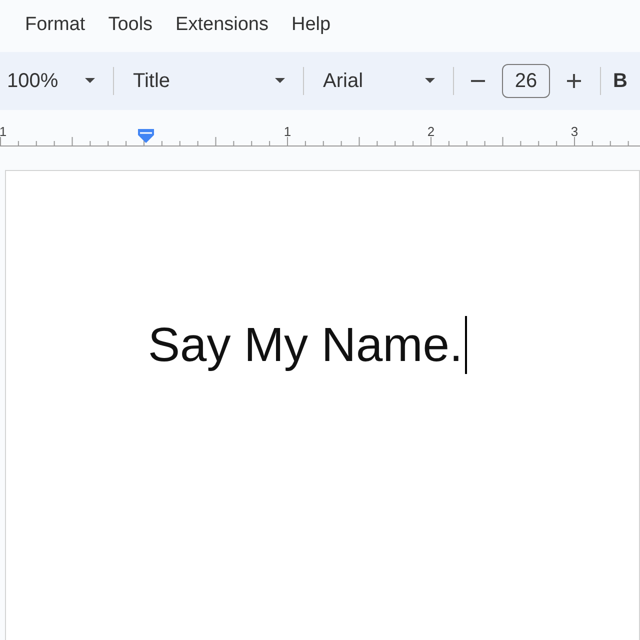  Describe the element at coordinates (146, 136) in the screenshot. I see `indent-marker-icon` at that location.